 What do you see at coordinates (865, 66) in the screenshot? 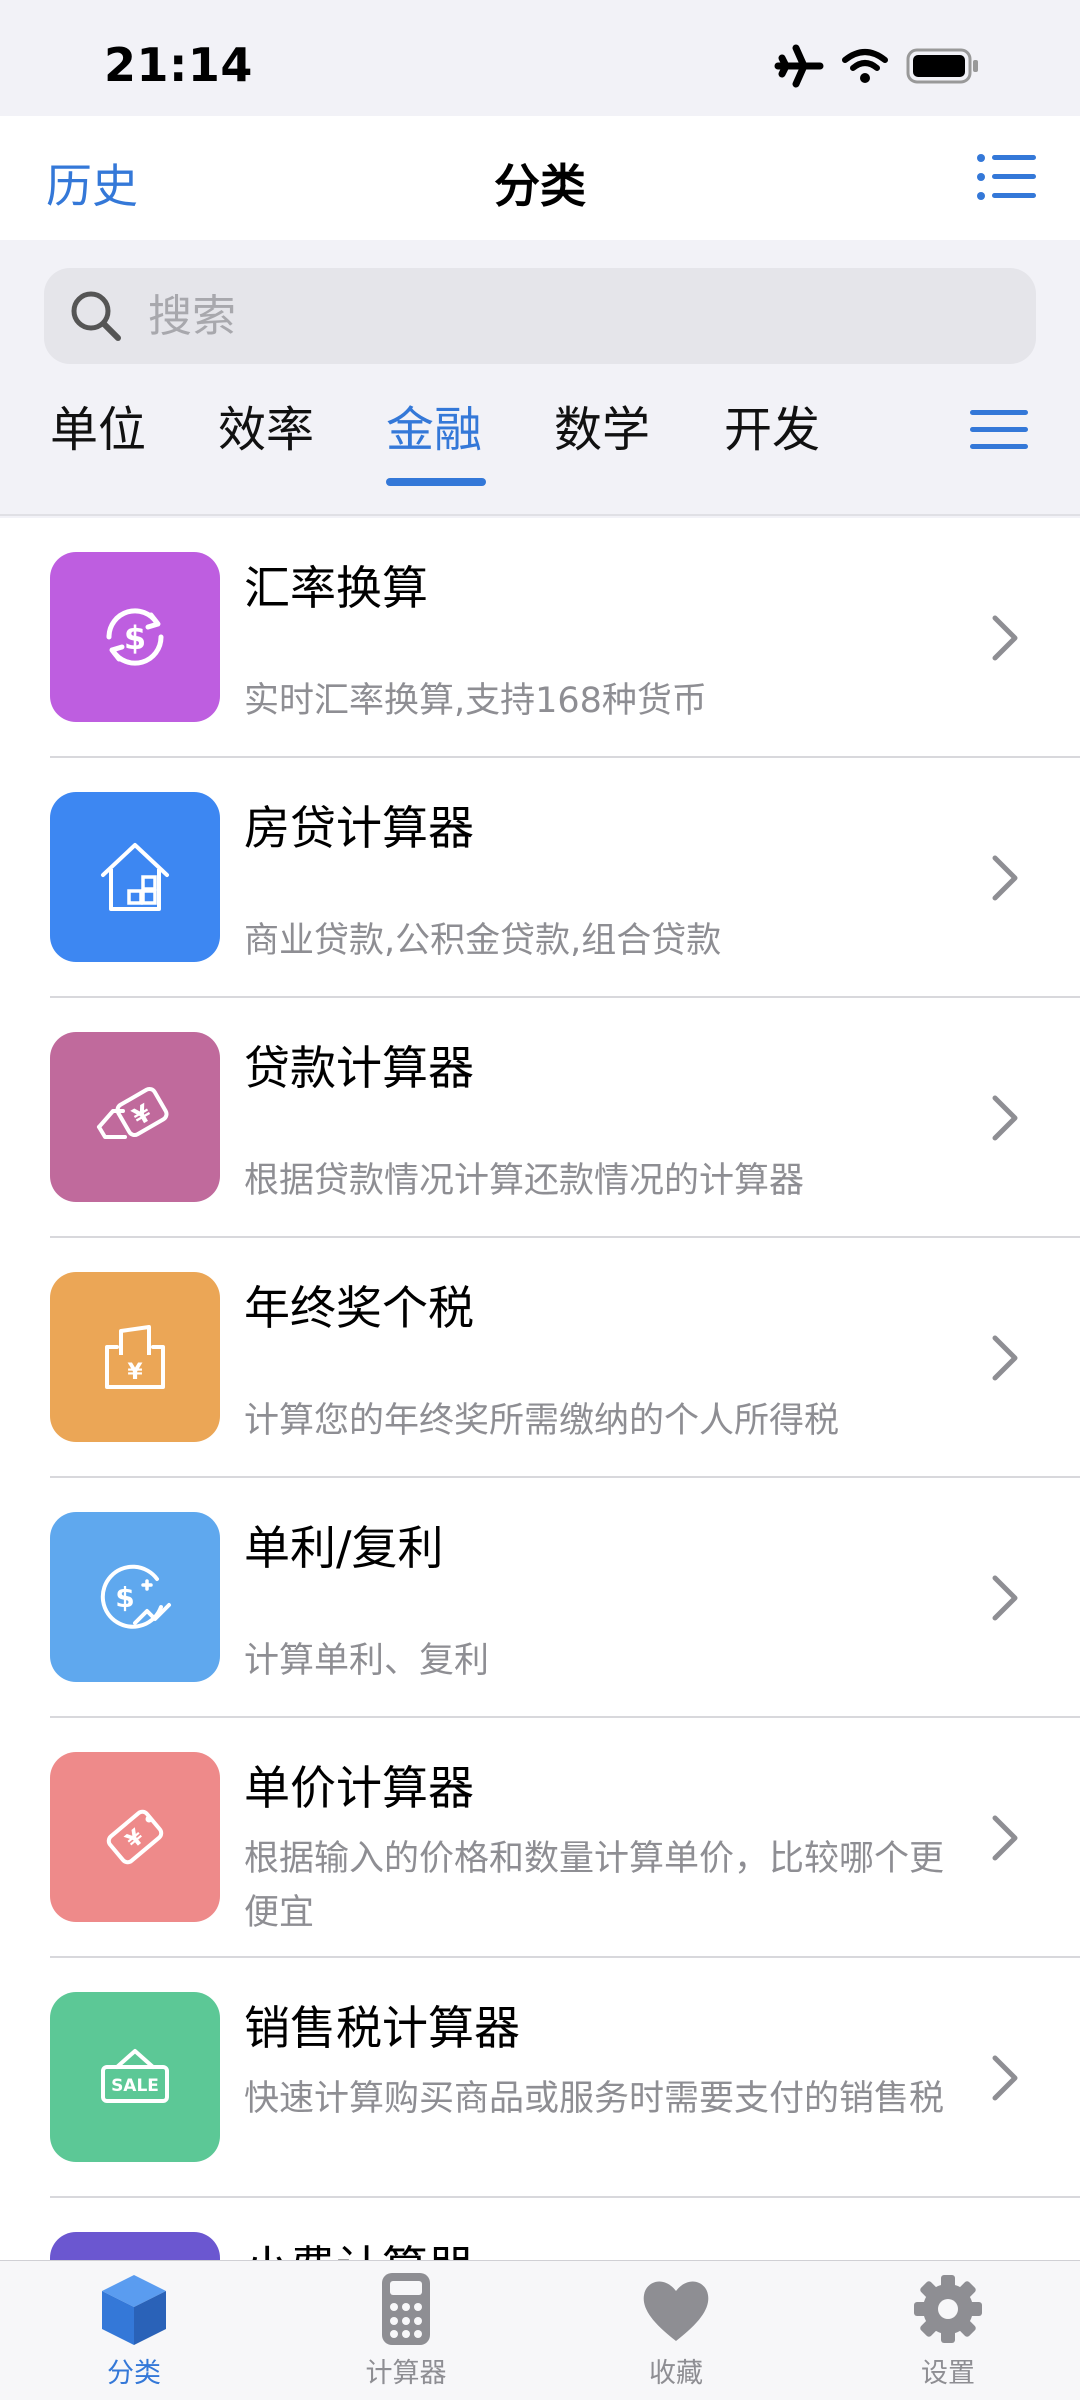
I see `wifi-icon` at bounding box center [865, 66].